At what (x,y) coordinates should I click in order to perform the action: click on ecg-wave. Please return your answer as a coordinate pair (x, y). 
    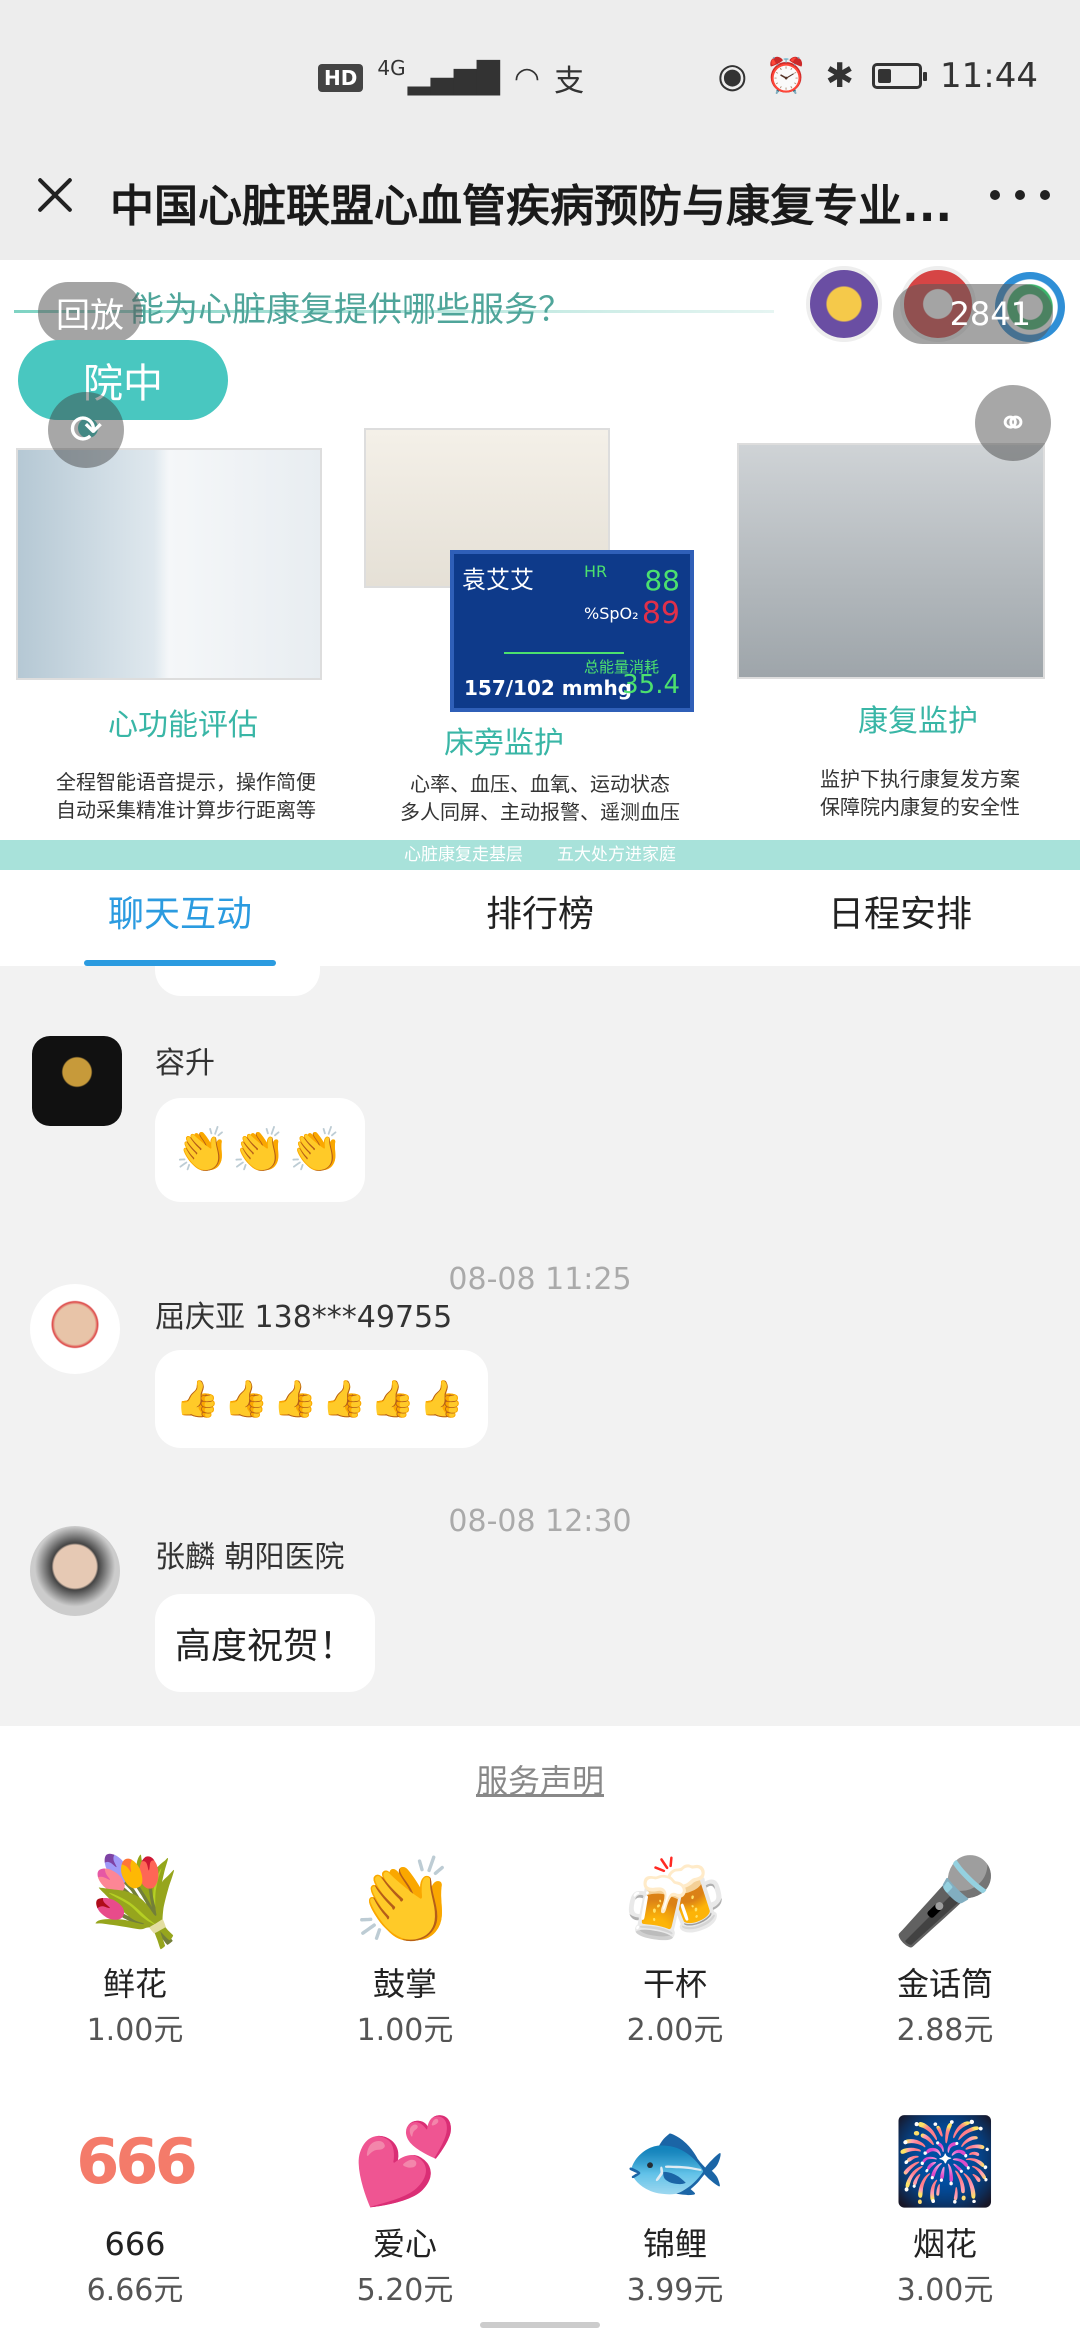
    Looking at the image, I should click on (564, 629).